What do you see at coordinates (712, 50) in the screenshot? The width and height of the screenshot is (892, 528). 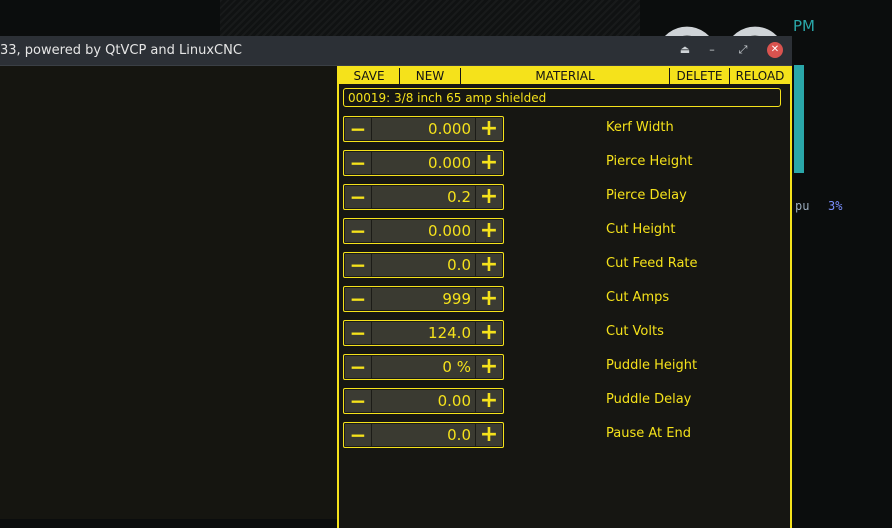 I see `minimize-icon: –` at bounding box center [712, 50].